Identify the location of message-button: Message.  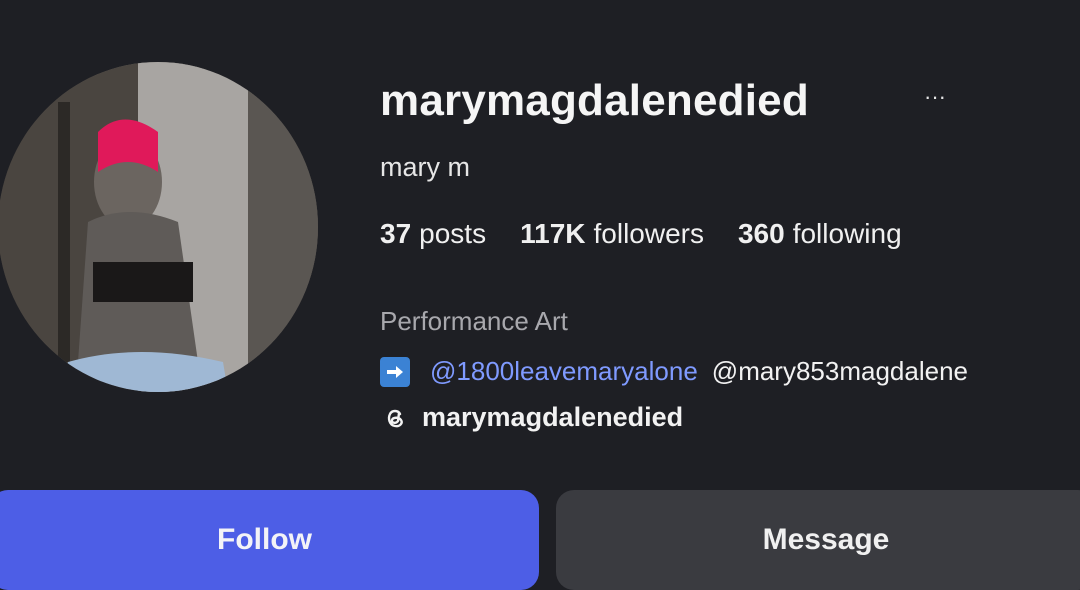
(818, 540).